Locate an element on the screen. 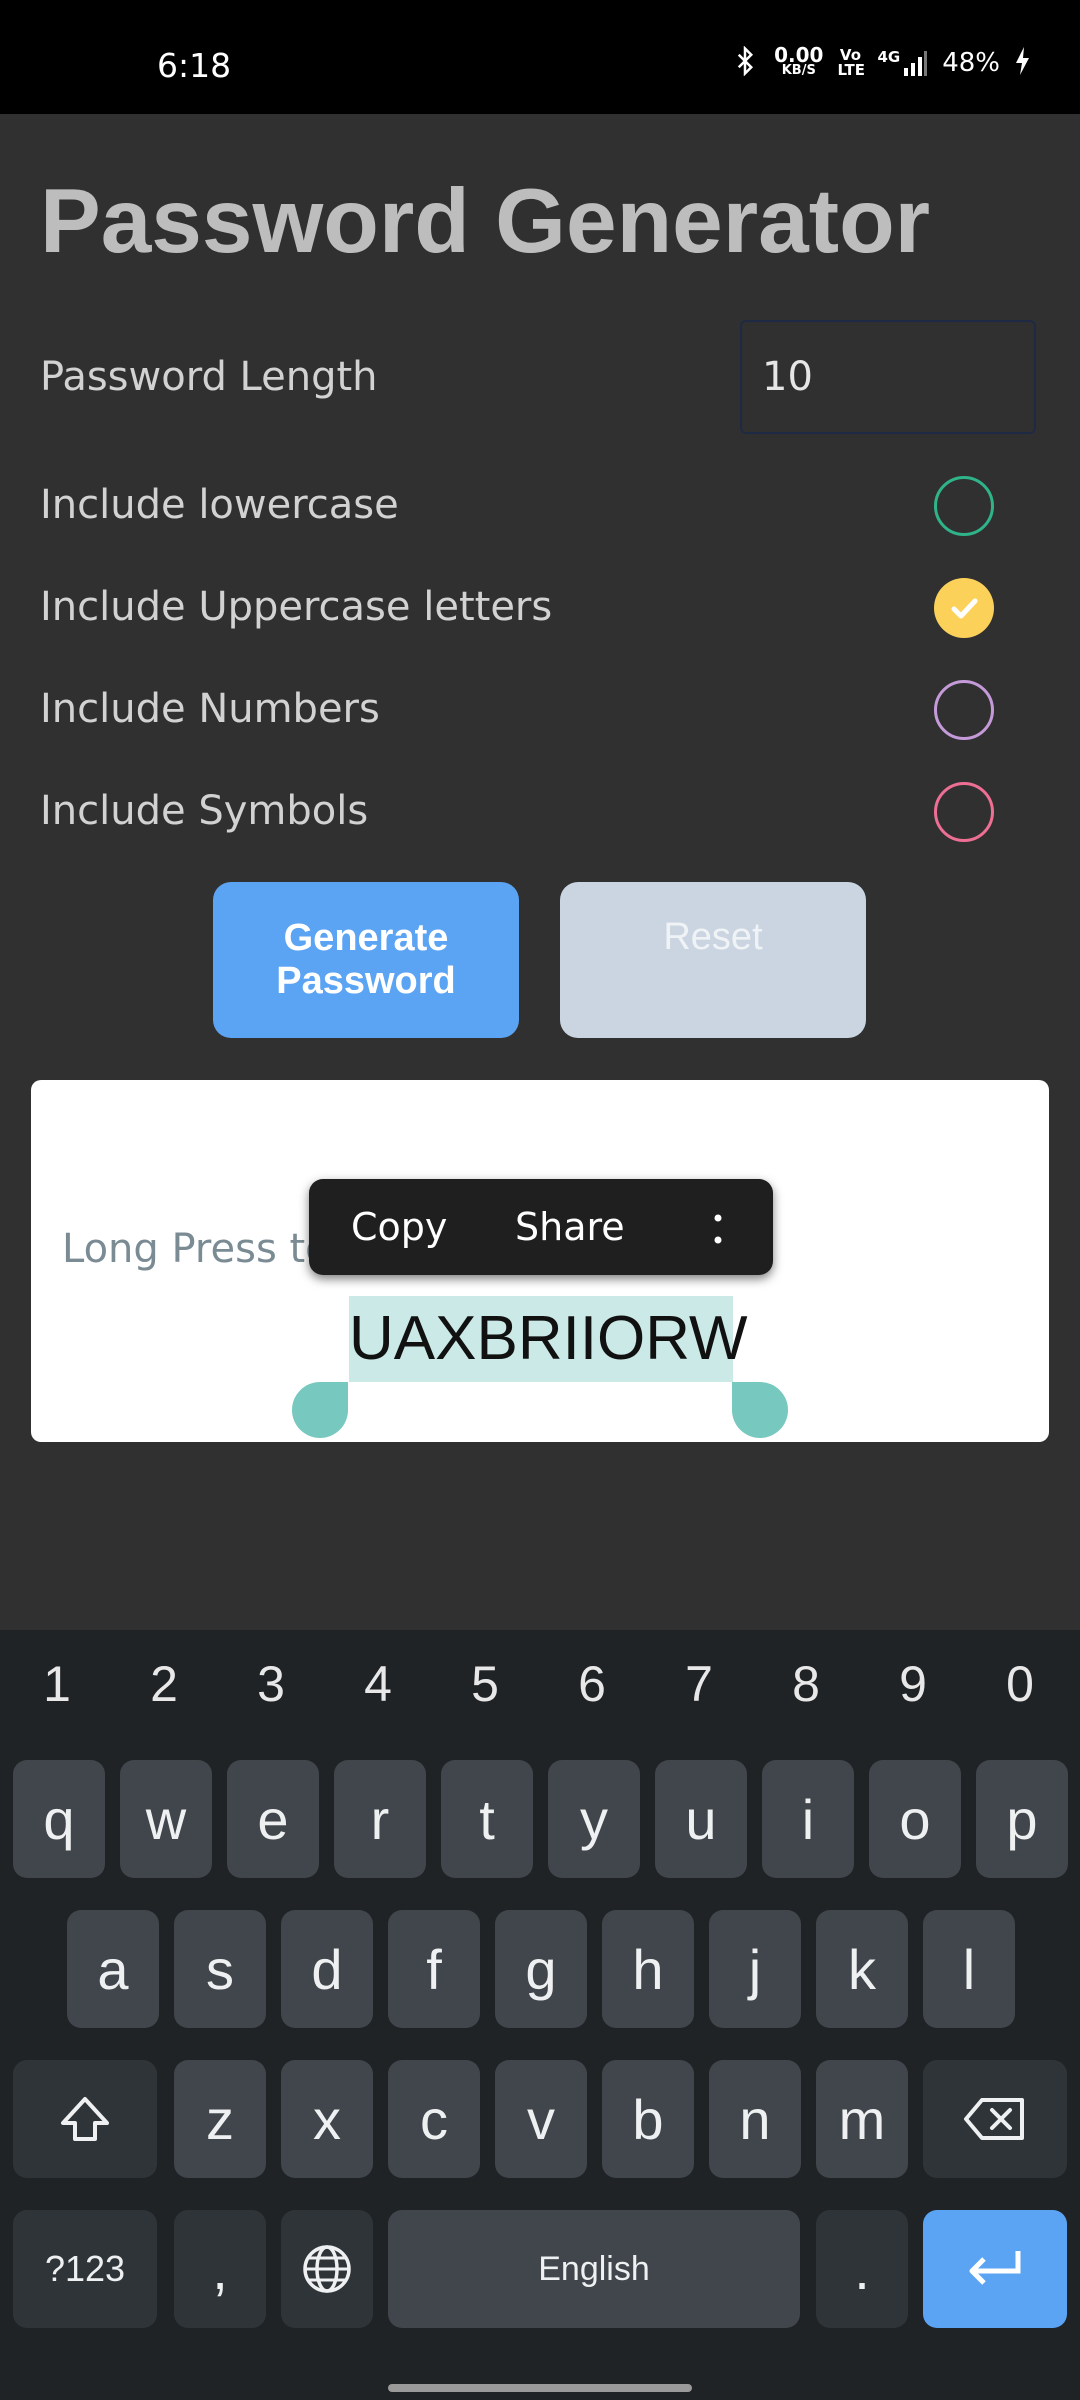 This screenshot has height=2400, width=1080. key-d: d is located at coordinates (327, 1969).